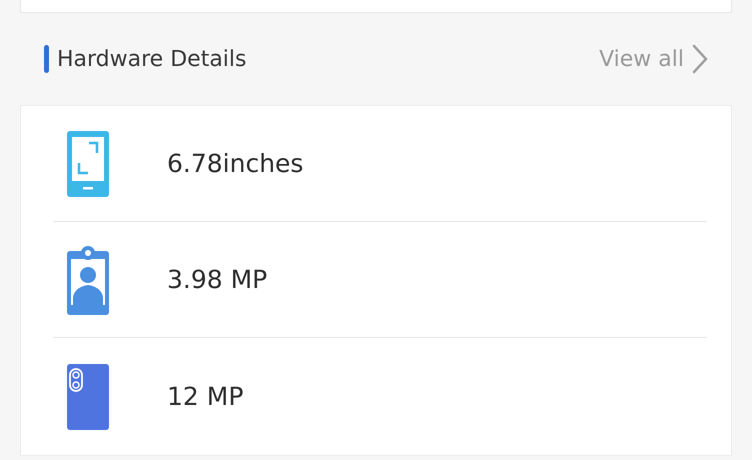 This screenshot has width=752, height=460. What do you see at coordinates (88, 279) in the screenshot?
I see `id-badge-person-icon` at bounding box center [88, 279].